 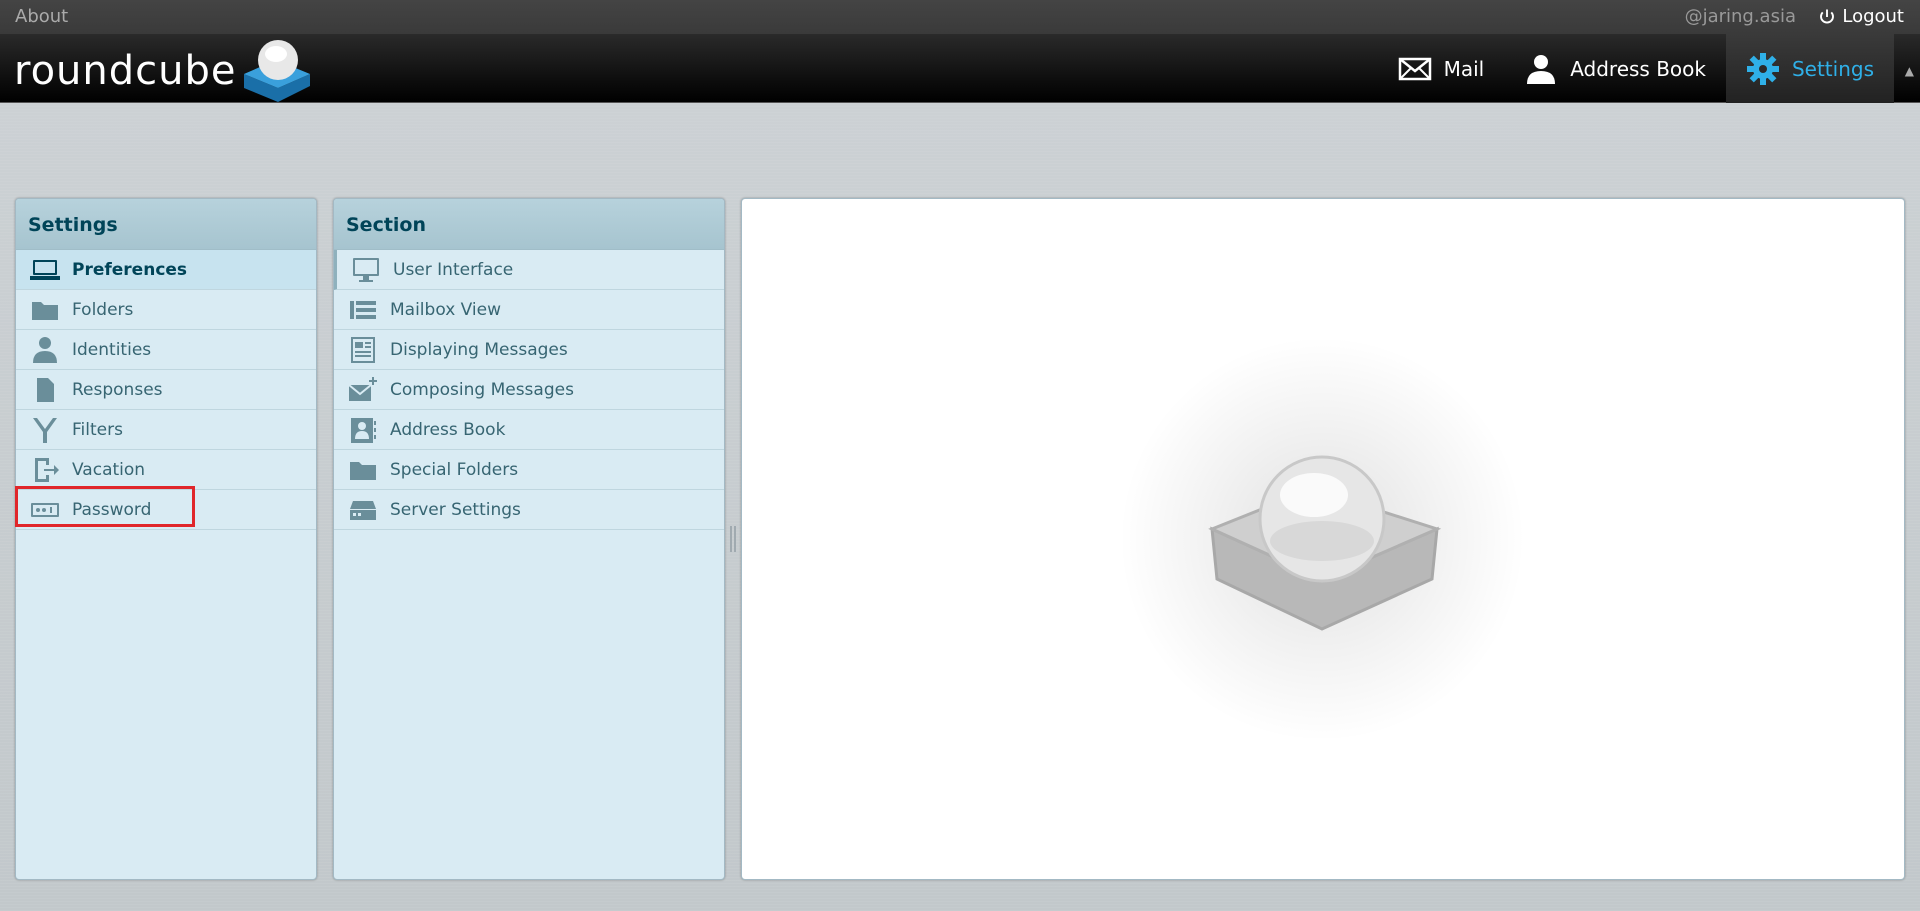 I want to click on envelope-icon, so click(x=1414, y=68).